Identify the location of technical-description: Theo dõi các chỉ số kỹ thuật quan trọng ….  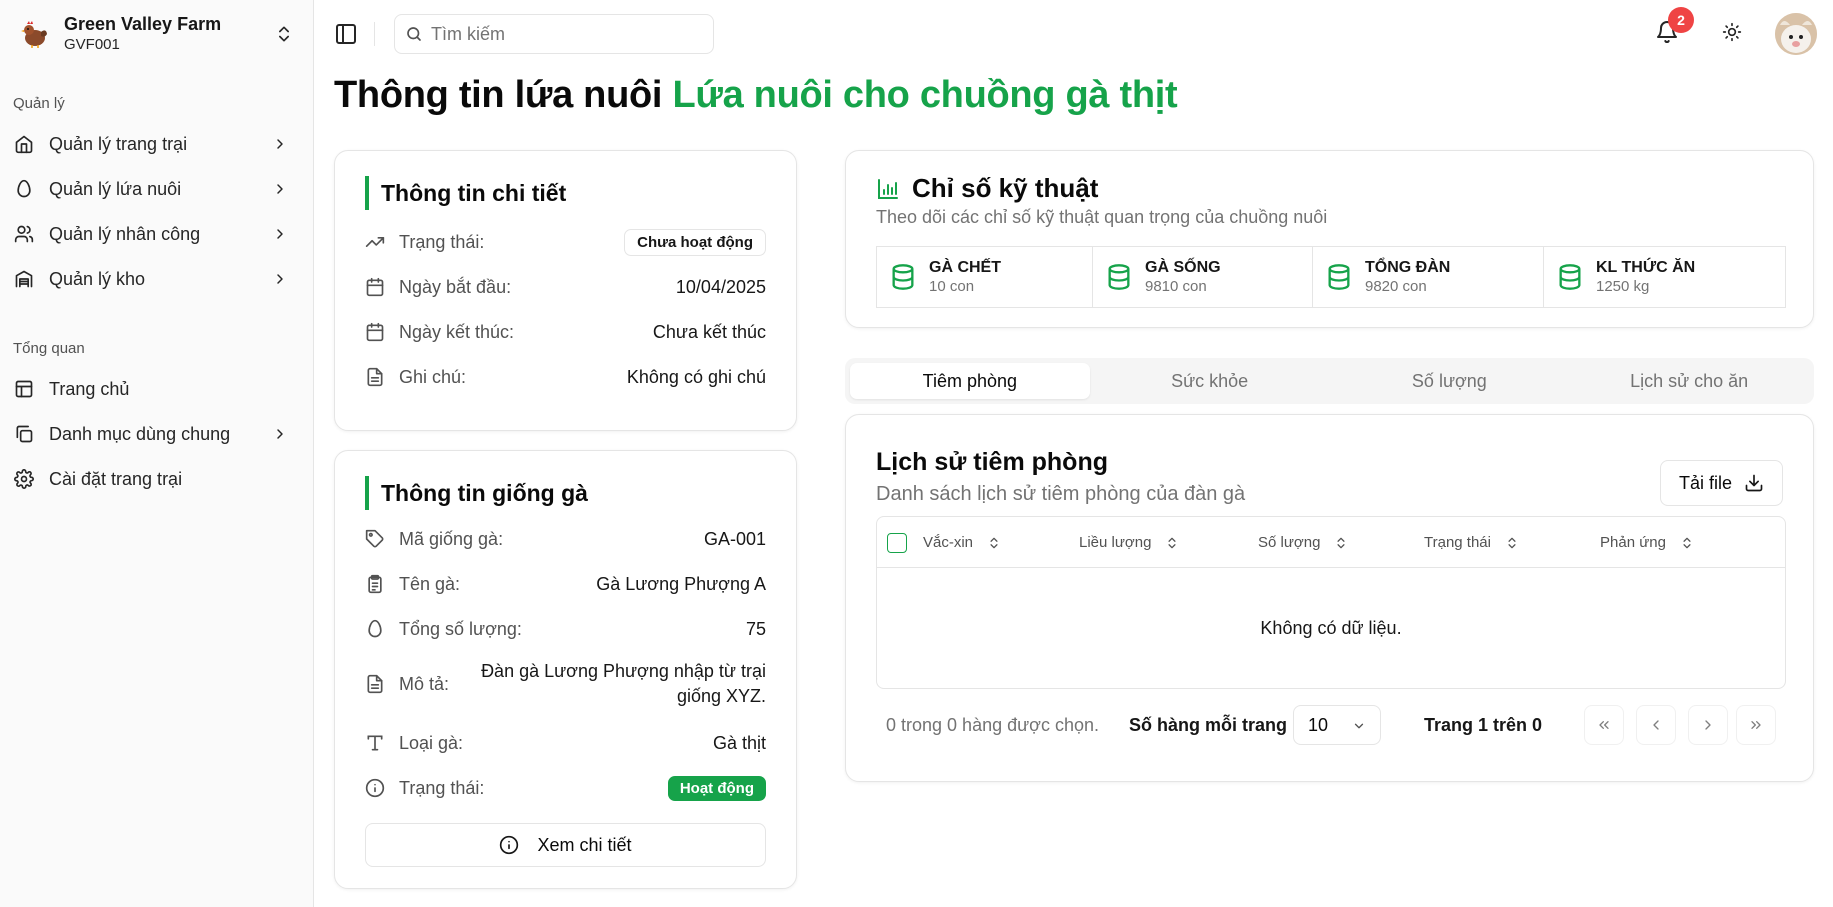
(1102, 217).